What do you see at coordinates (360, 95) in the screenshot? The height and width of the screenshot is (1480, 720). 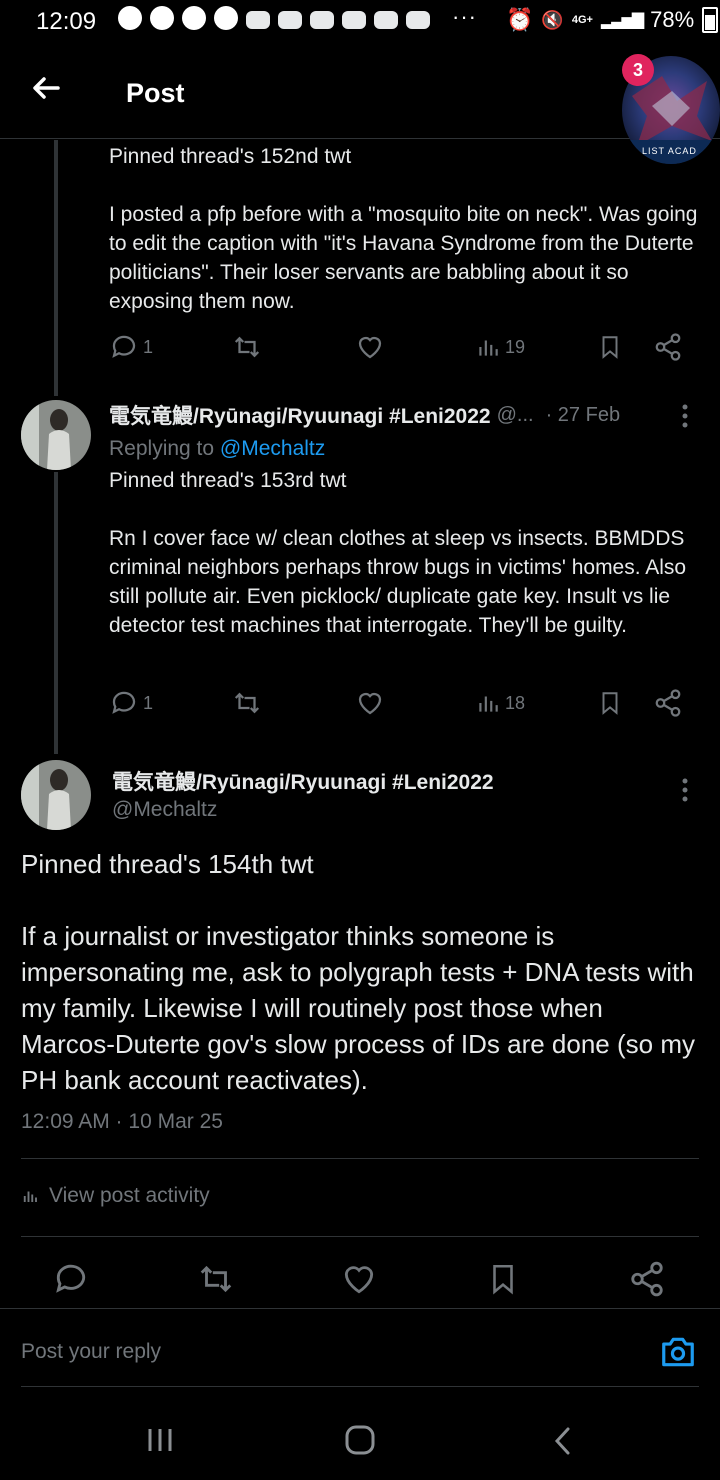 I see `header: Post` at bounding box center [360, 95].